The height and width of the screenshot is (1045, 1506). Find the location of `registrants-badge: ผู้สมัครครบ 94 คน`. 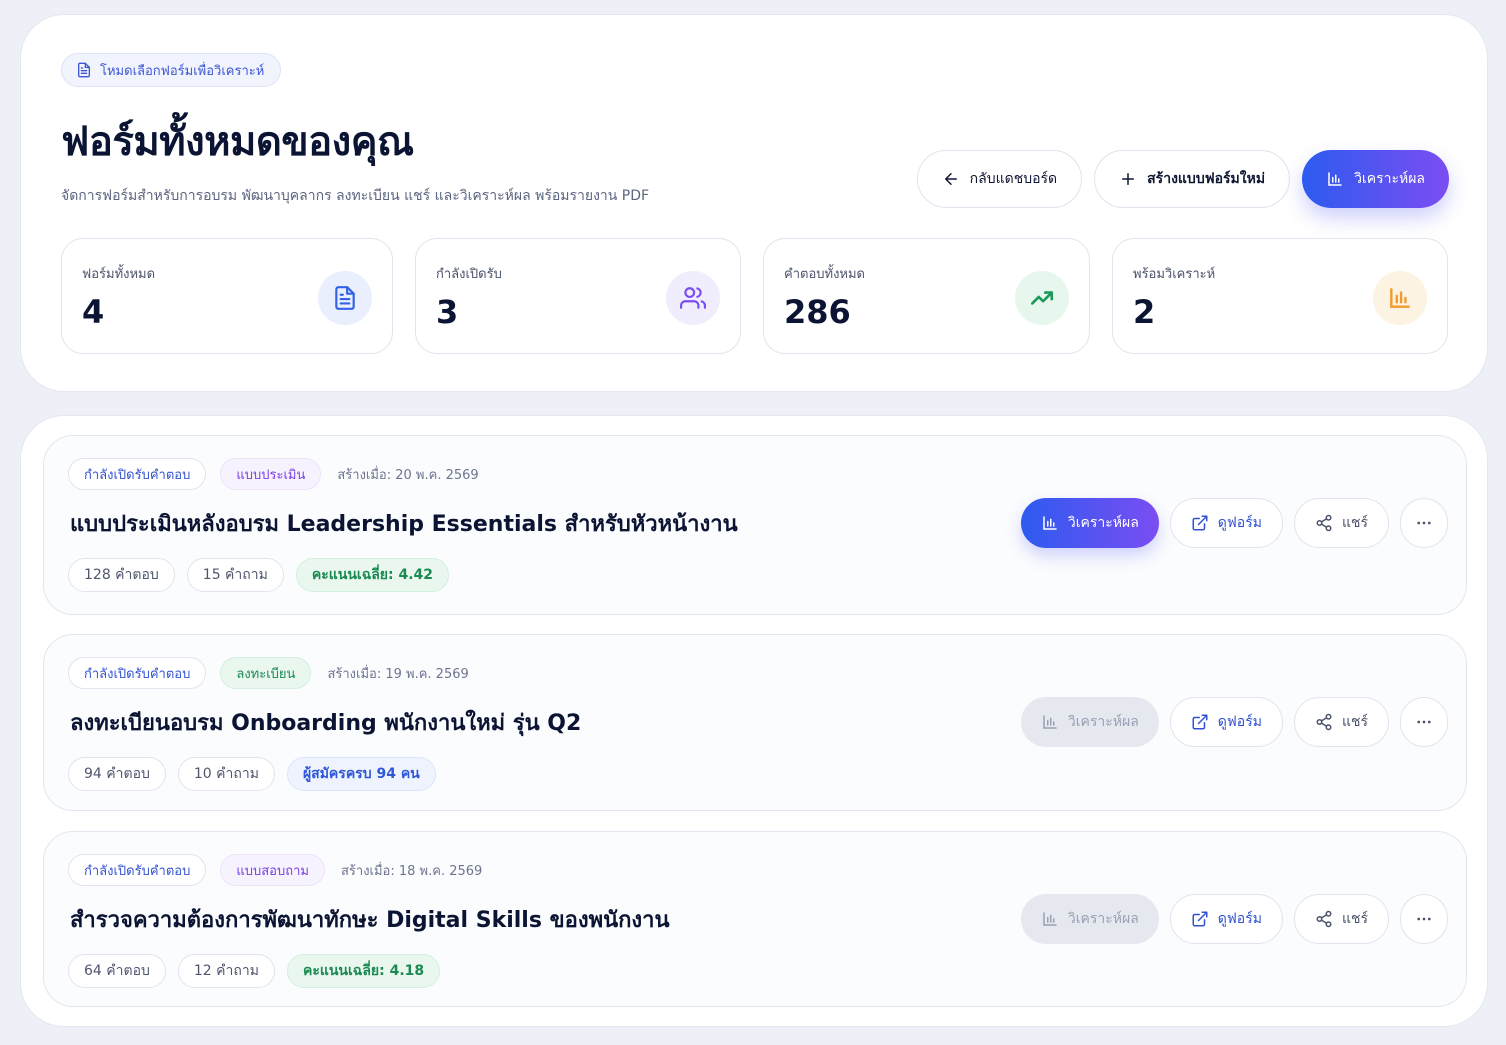

registrants-badge: ผู้สมัครครบ 94 คน is located at coordinates (361, 774).